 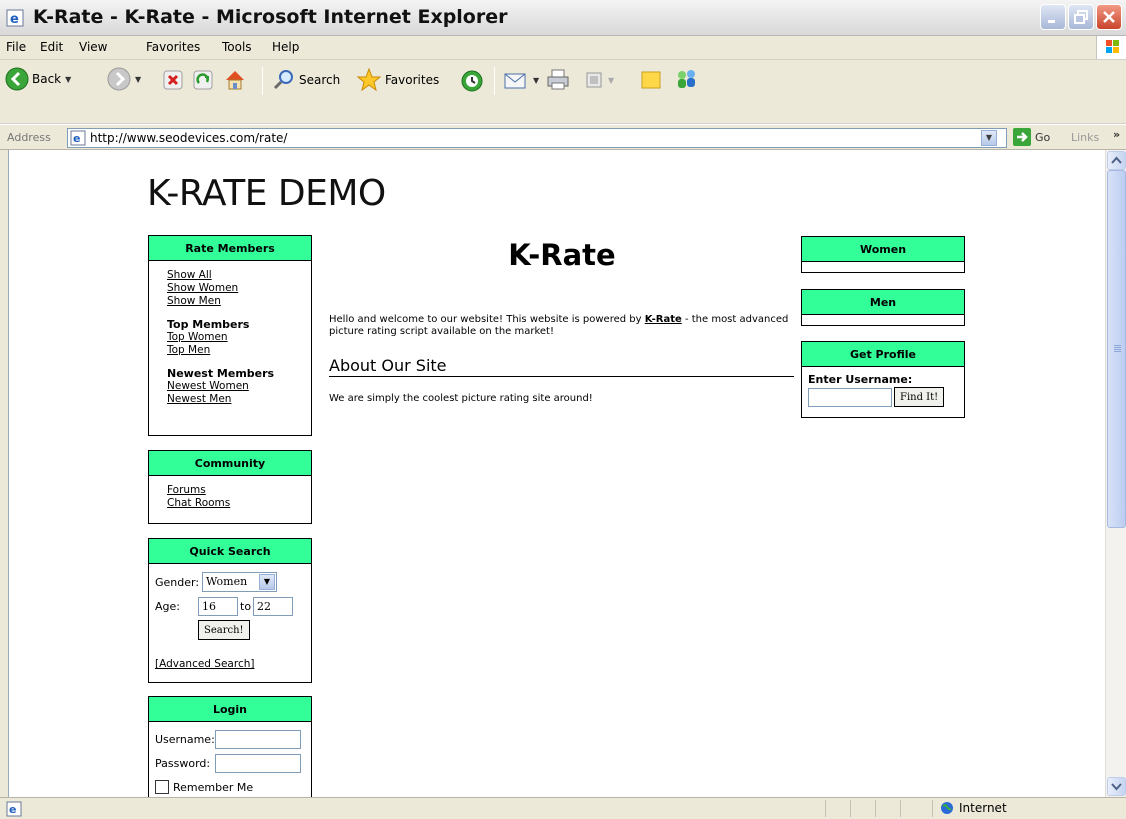 I want to click on age-from-input, so click(x=218, y=606).